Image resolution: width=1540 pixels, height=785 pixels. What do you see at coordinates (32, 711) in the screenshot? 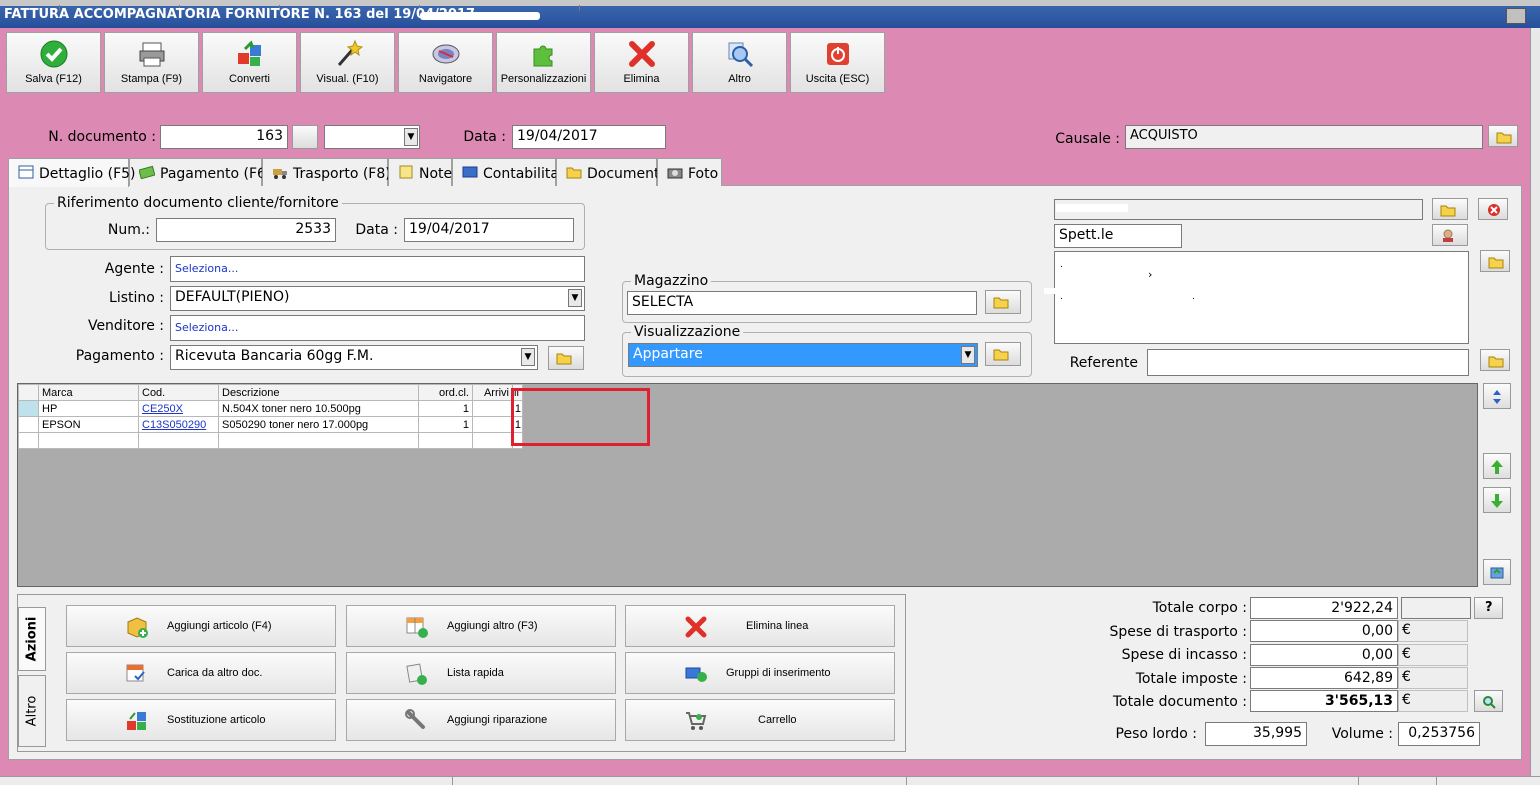
I see `tab-altro: Altro` at bounding box center [32, 711].